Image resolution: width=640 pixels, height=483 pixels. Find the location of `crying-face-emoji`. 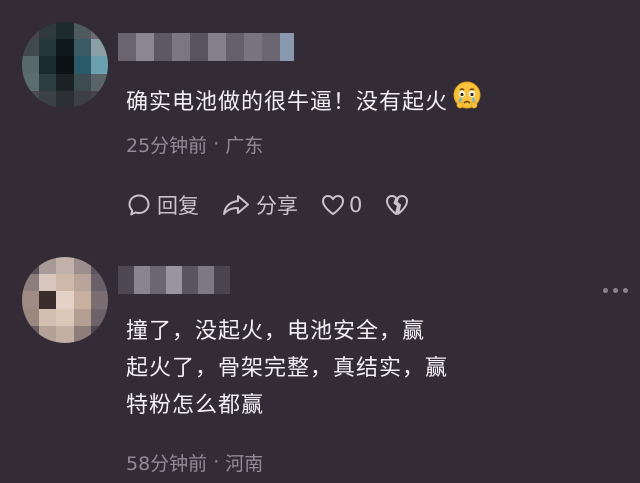

crying-face-emoji is located at coordinates (467, 101).